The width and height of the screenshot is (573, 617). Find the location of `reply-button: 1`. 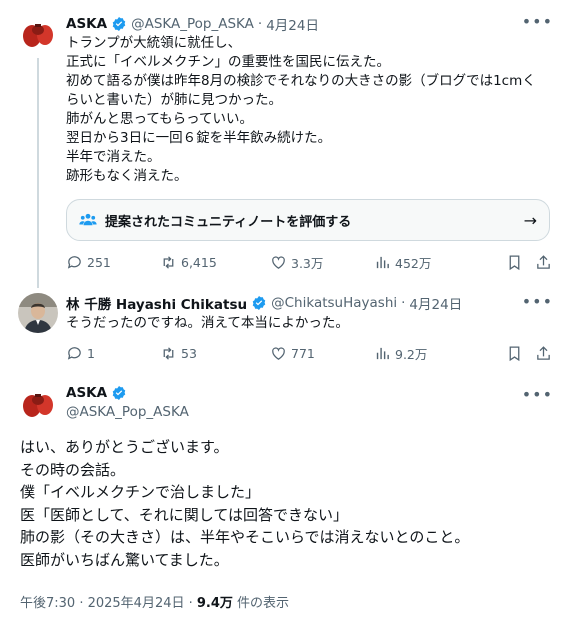

reply-button: 1 is located at coordinates (113, 353).